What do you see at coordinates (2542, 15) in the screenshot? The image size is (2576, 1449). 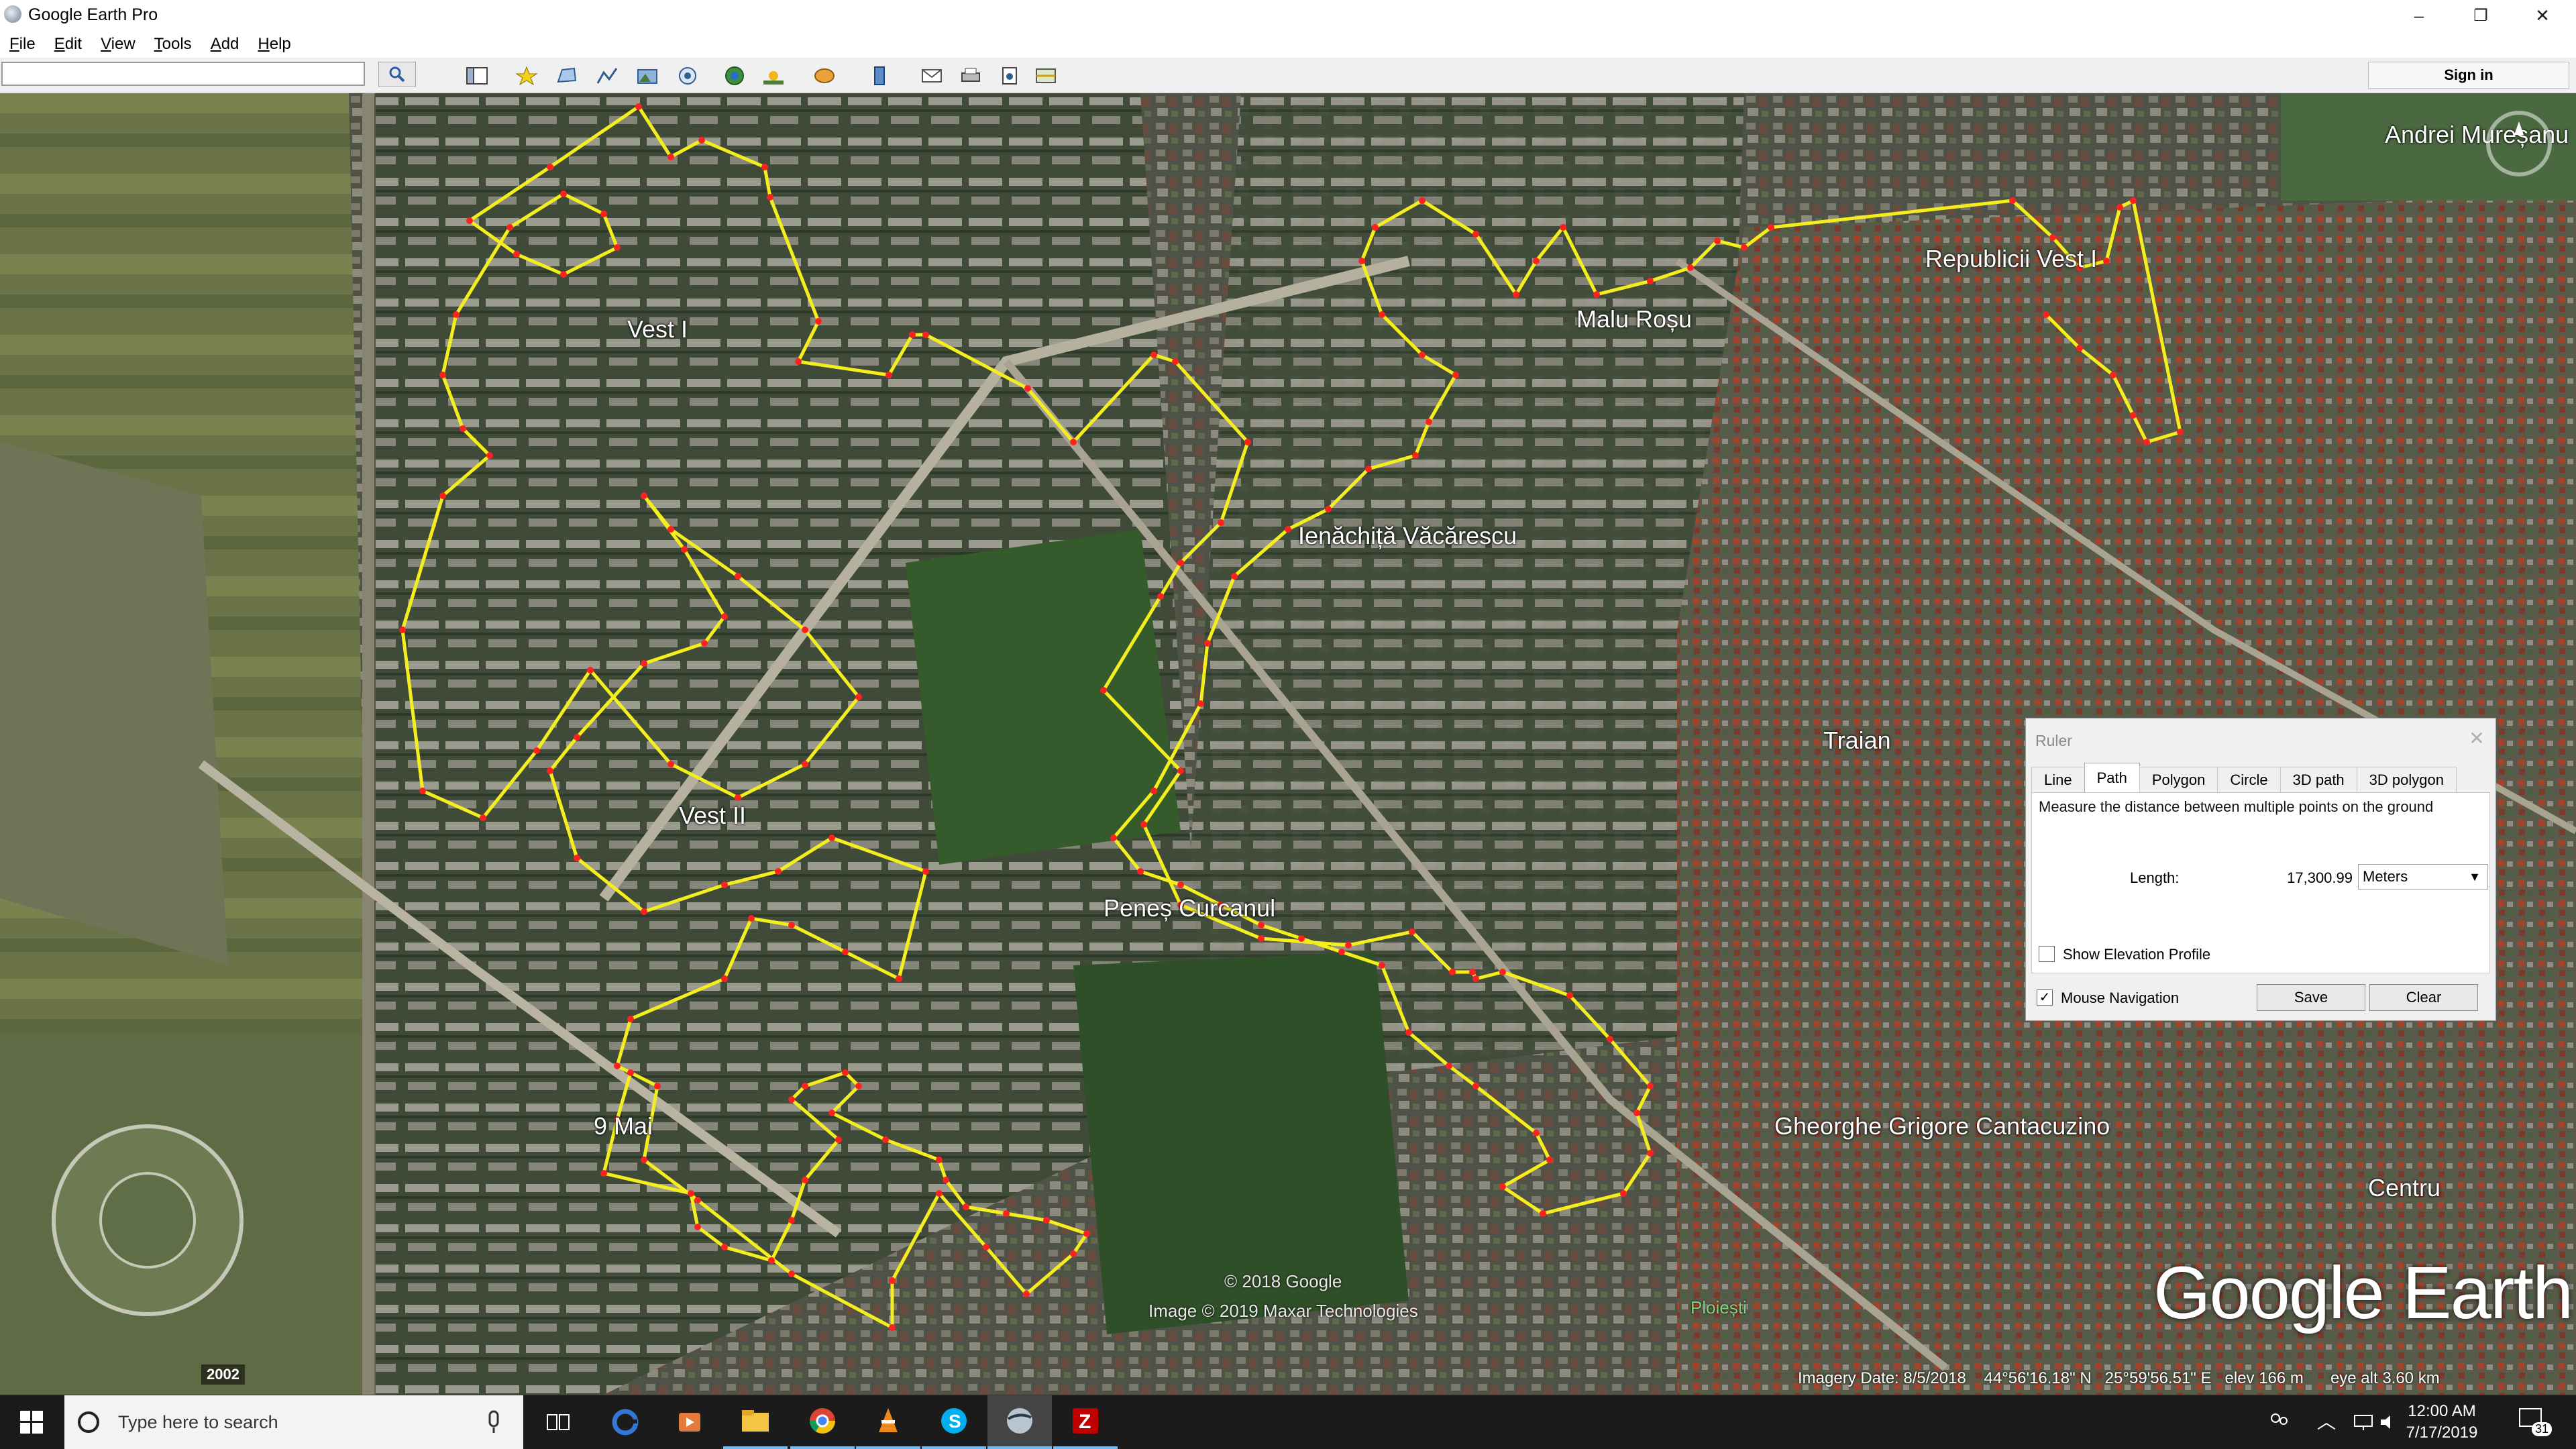 I see `close-button: ✕` at bounding box center [2542, 15].